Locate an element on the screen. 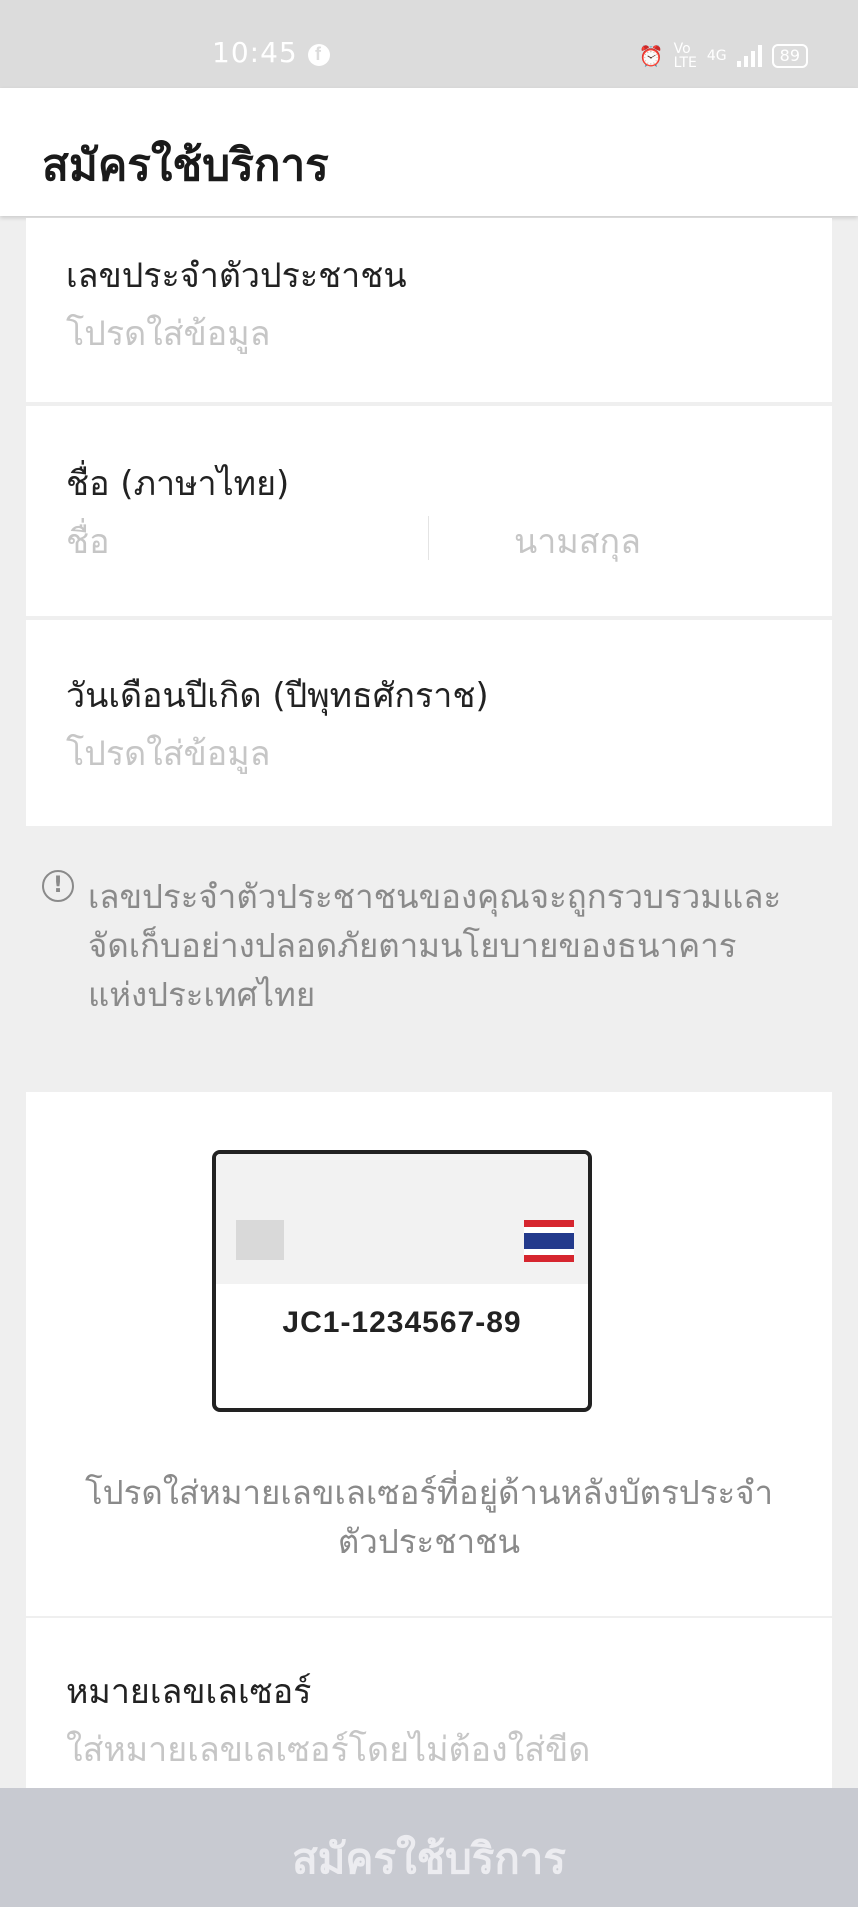  battery-icon: 89 is located at coordinates (789, 56).